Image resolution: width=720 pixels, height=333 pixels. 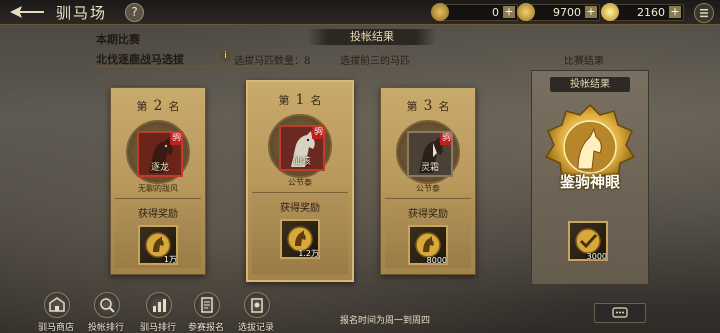 What do you see at coordinates (474, 12) in the screenshot?
I see `resource-scroll: 0 +` at bounding box center [474, 12].